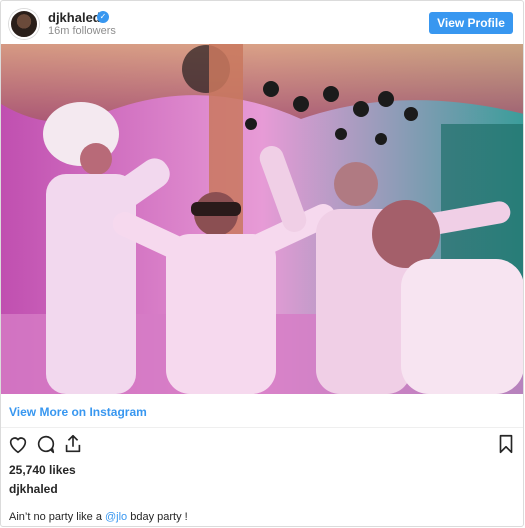 Image resolution: width=525 pixels, height=528 pixels. I want to click on verified-badge-icon: ✓, so click(103, 17).